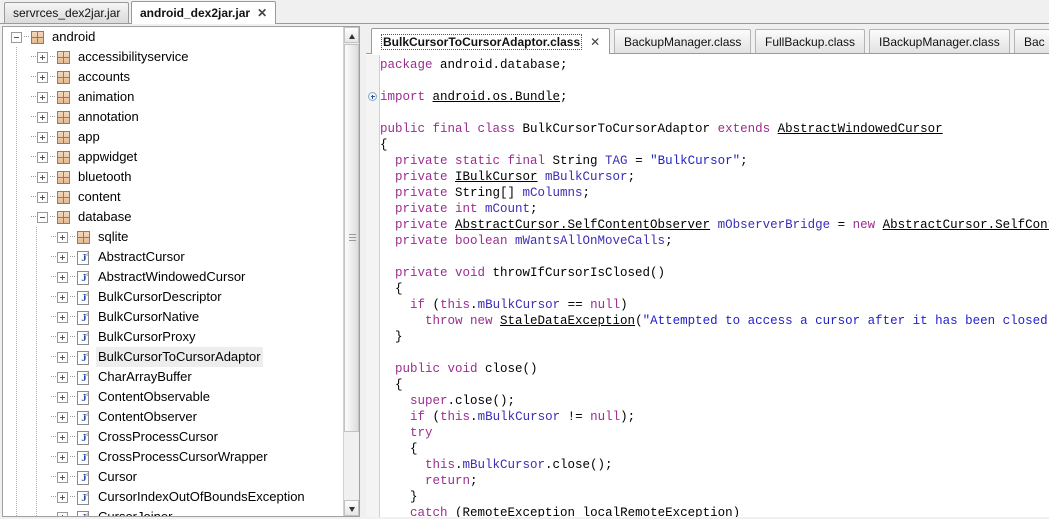 The height and width of the screenshot is (519, 1049). I want to click on tree-node-bulkcursorproxy: BulkCursorProxy, so click(173, 337).